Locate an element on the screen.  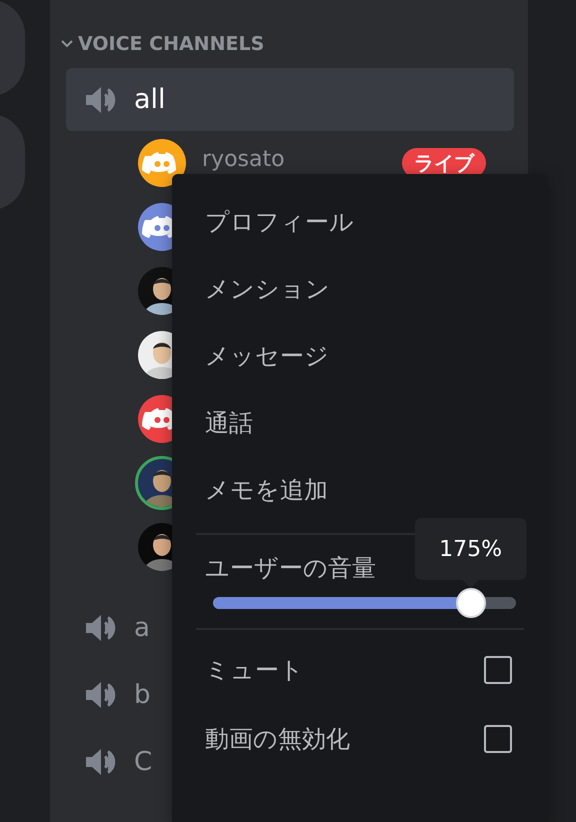
volume-tooltip: 175% is located at coordinates (470, 553).